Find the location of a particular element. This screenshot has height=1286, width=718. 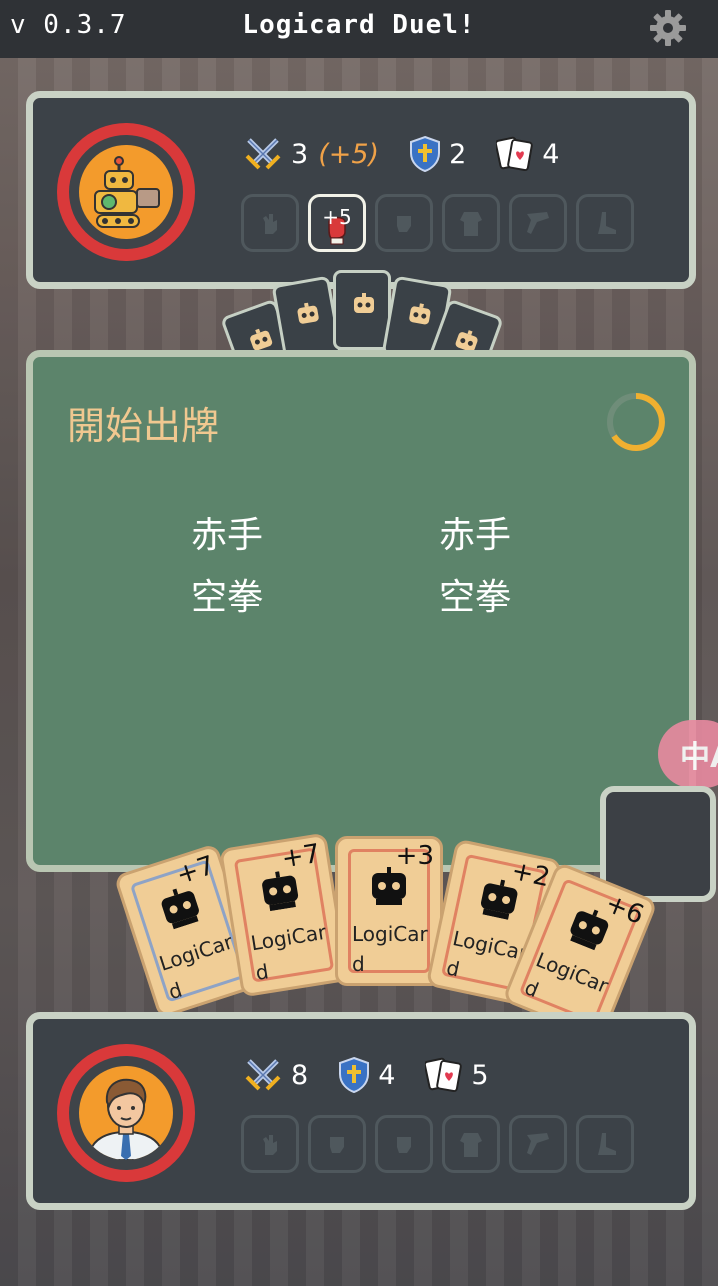

attack-value: 3 is located at coordinates (300, 154).